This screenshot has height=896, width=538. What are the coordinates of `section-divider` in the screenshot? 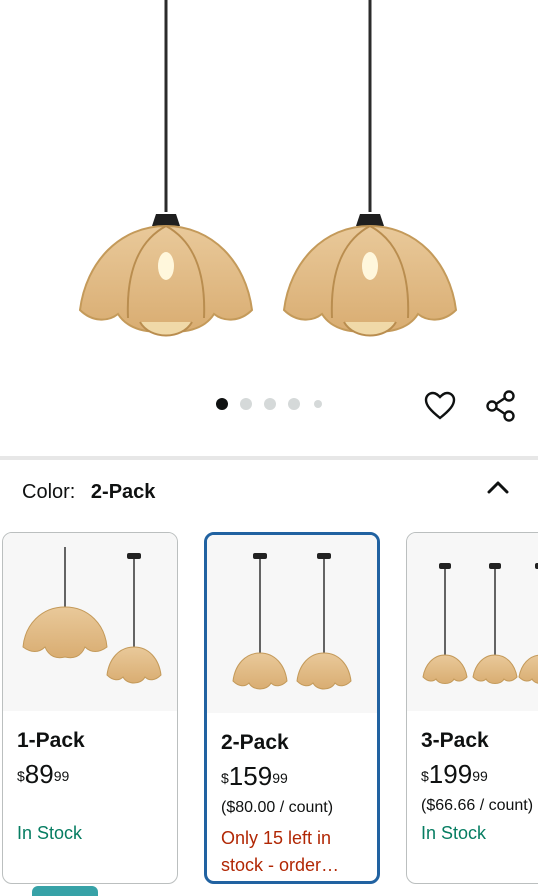 It's located at (269, 458).